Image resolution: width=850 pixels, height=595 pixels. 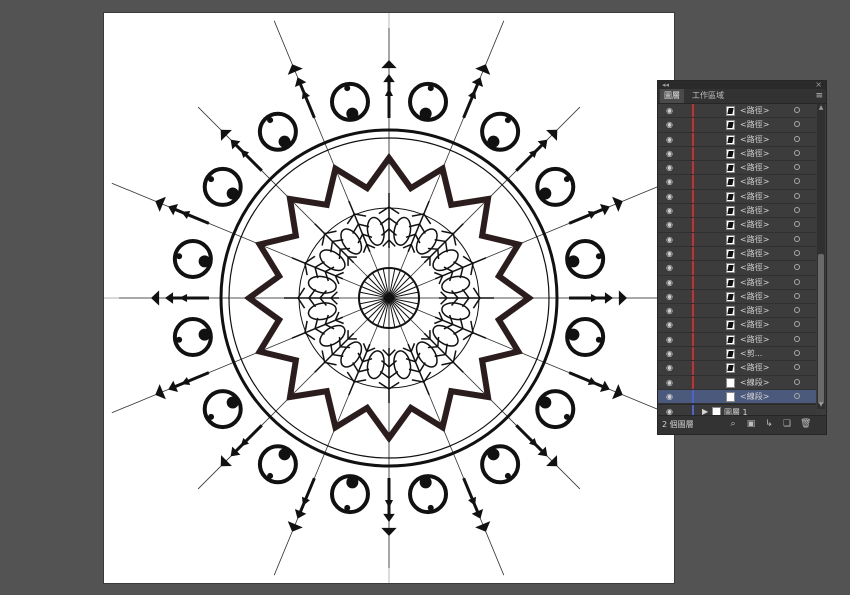 What do you see at coordinates (769, 424) in the screenshot?
I see `new-sublayer-icon: ↳` at bounding box center [769, 424].